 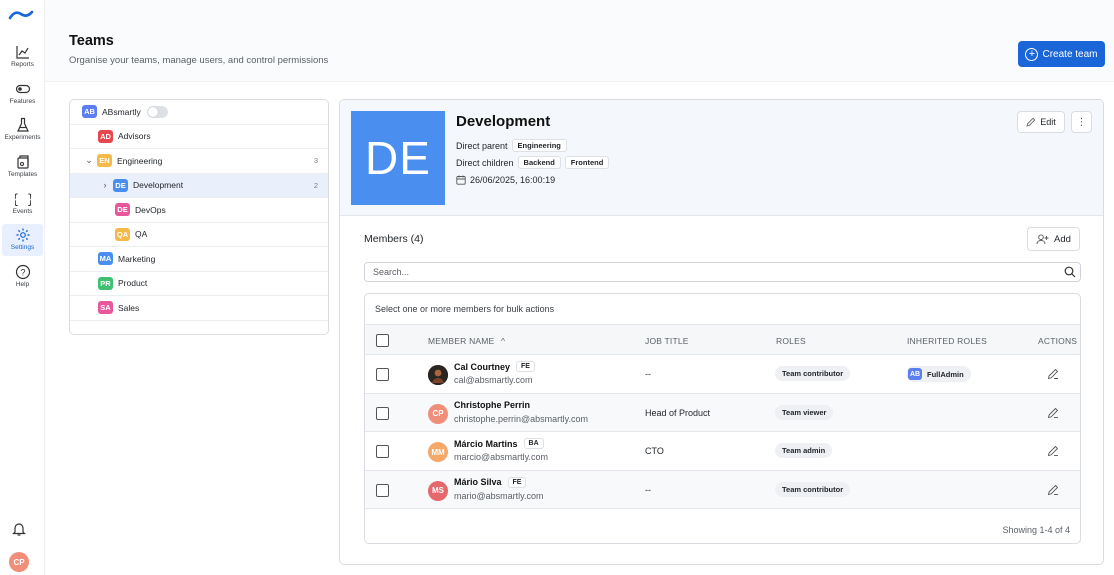 What do you see at coordinates (105, 185) in the screenshot?
I see `chevron-right-icon: ›` at bounding box center [105, 185].